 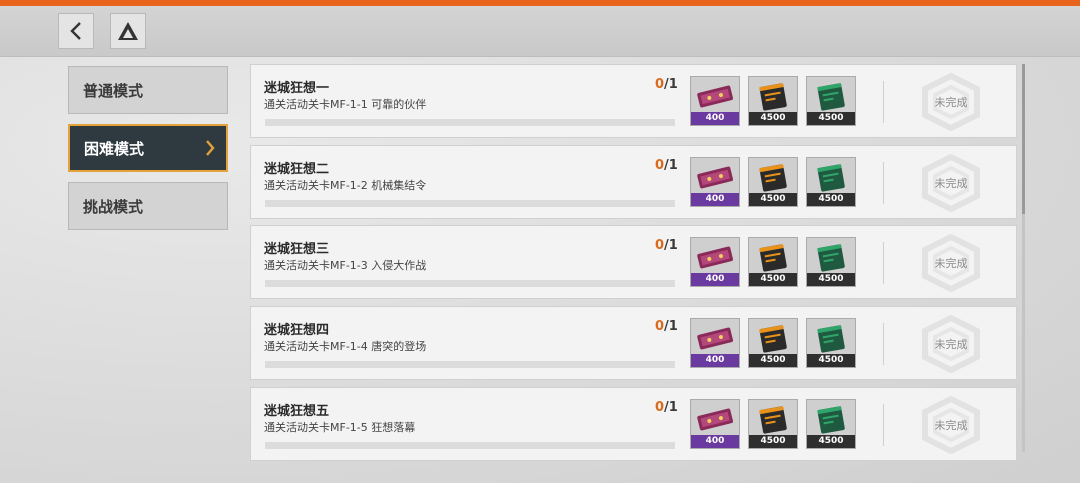 I want to click on task-name: 迷城狂想一, so click(x=297, y=88).